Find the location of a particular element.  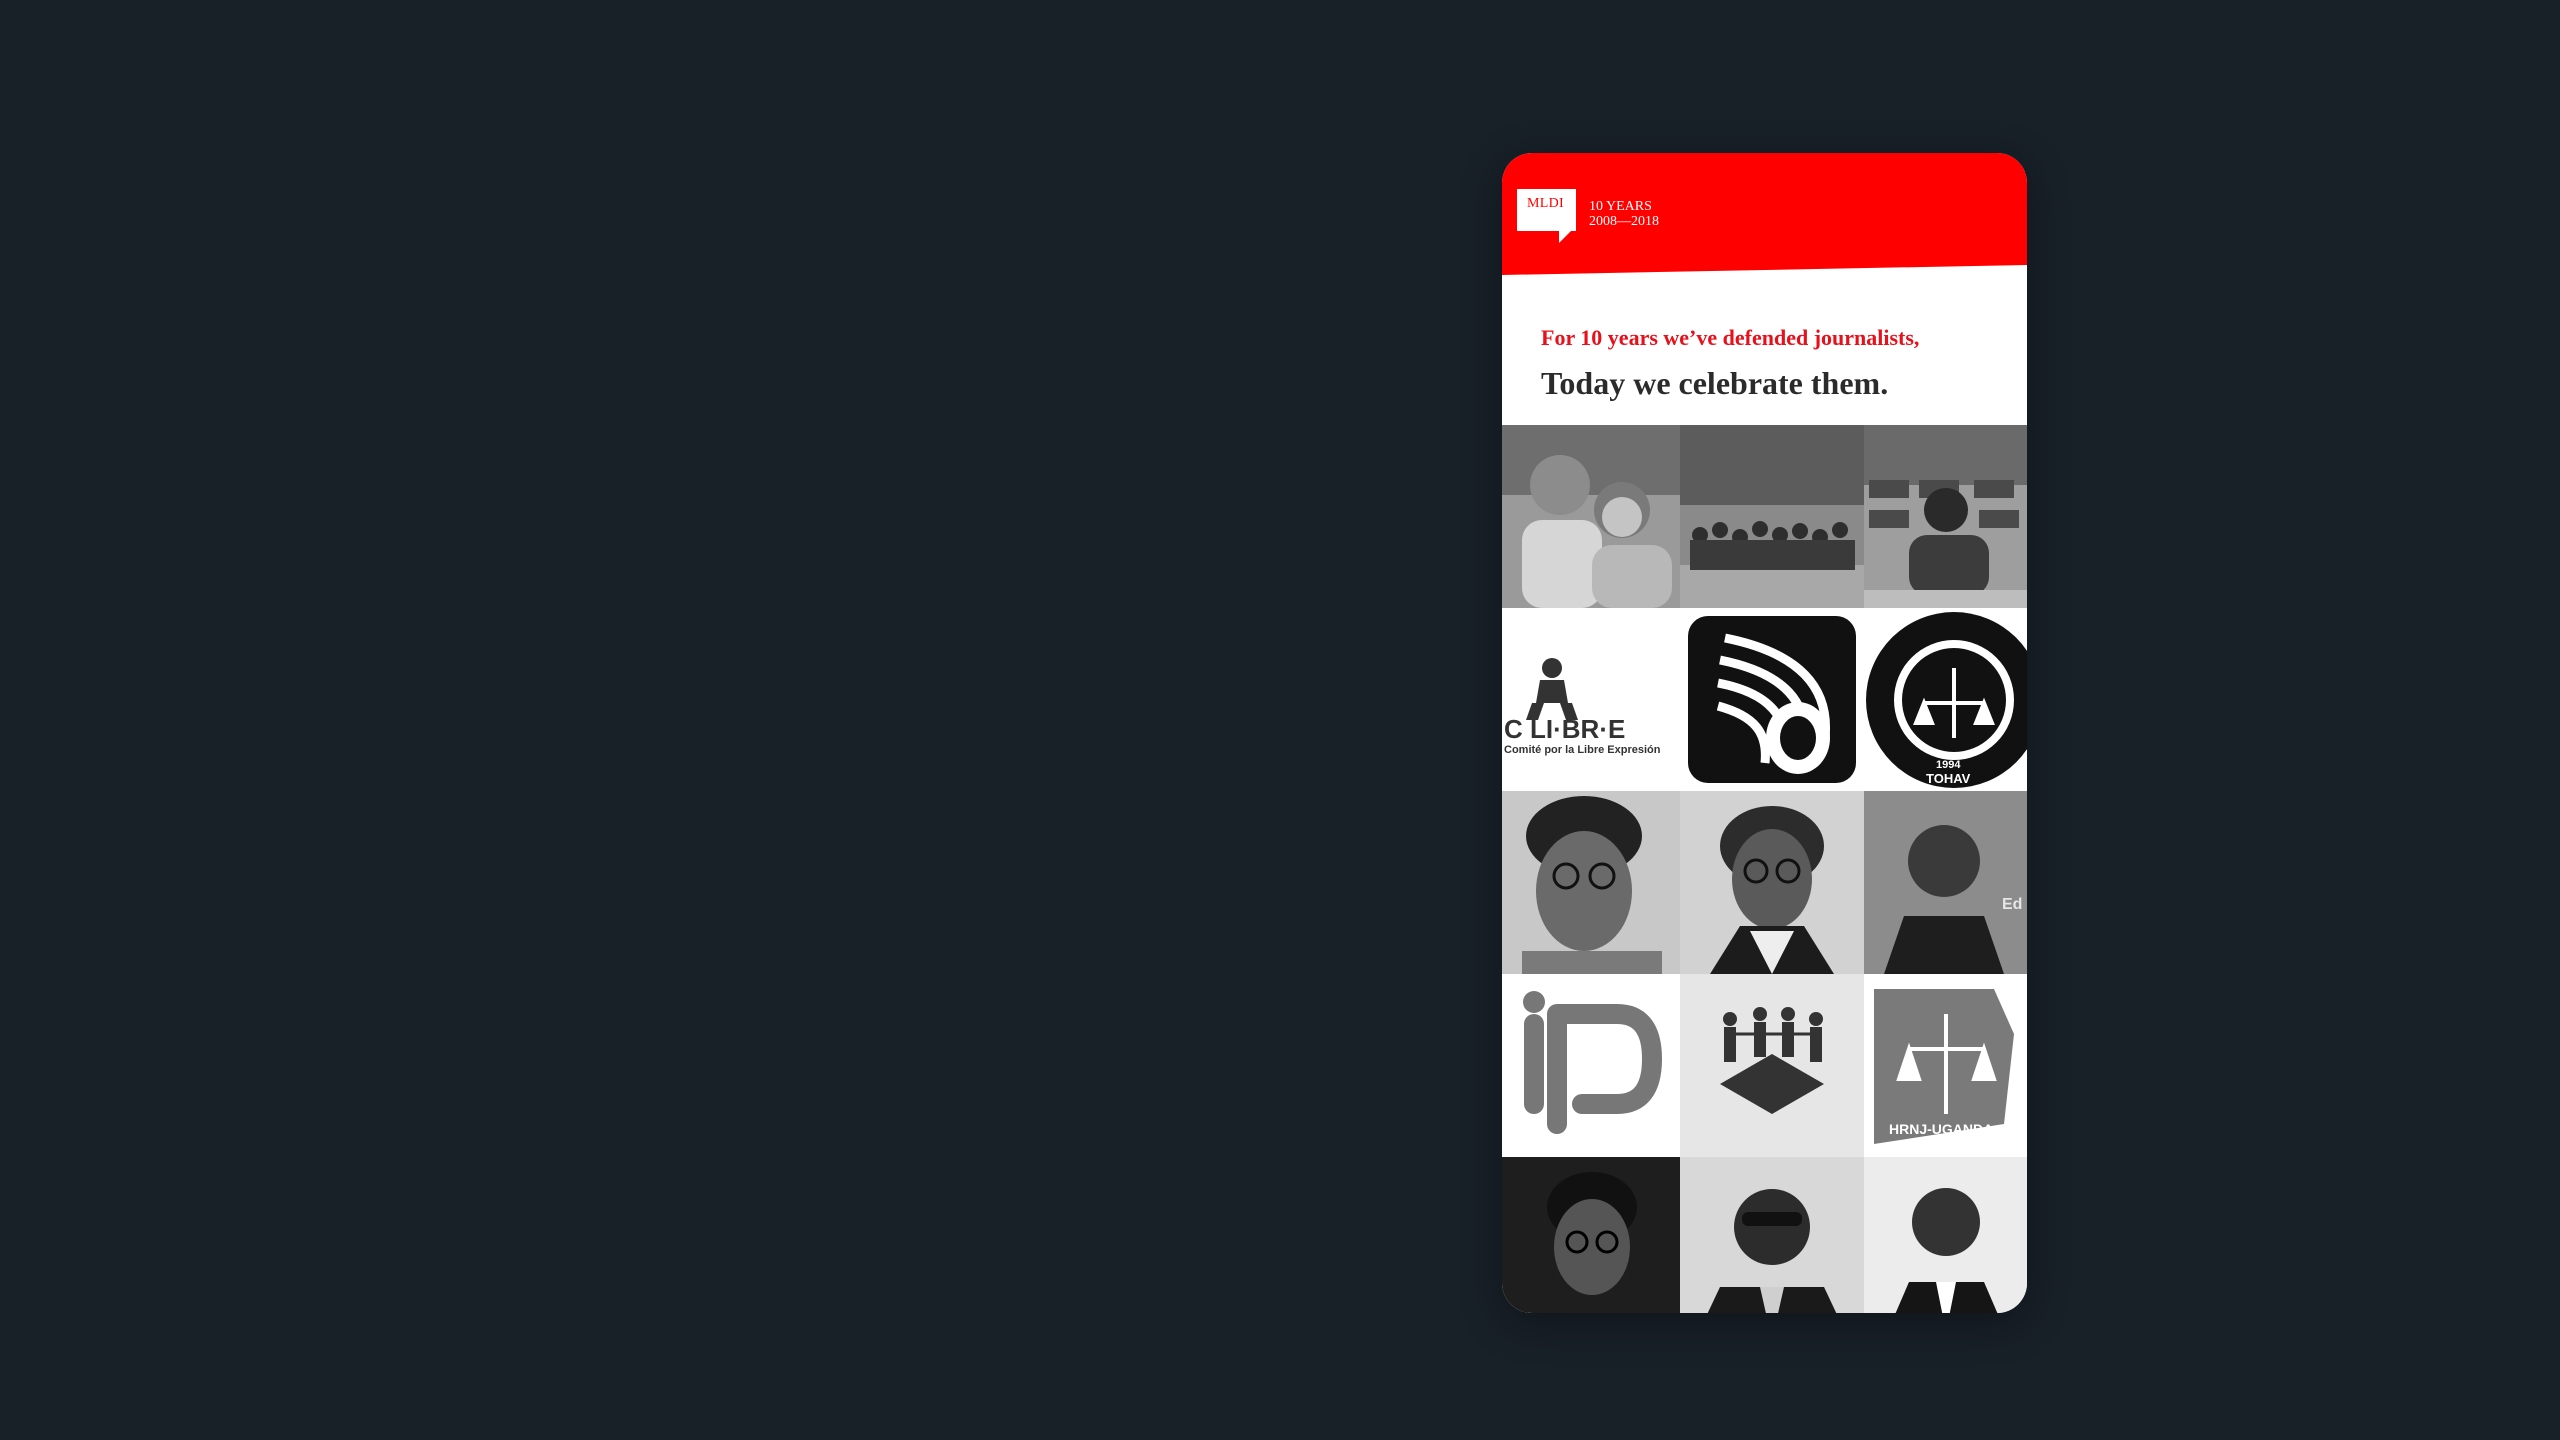

photo-man-seated-image is located at coordinates (1945, 516).